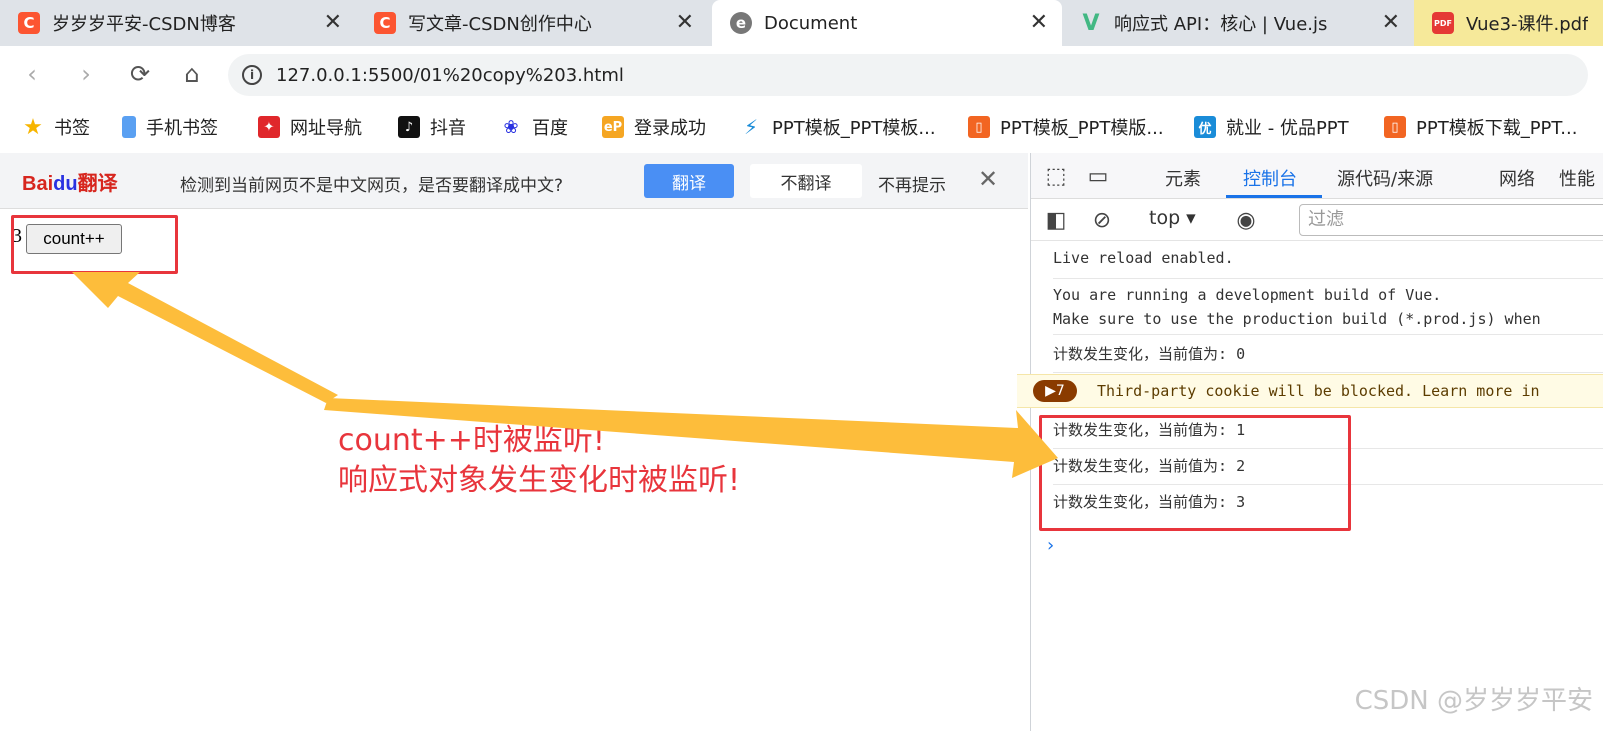 The image size is (1603, 731). What do you see at coordinates (691, 438) in the screenshot?
I see `arrow-to-console` at bounding box center [691, 438].